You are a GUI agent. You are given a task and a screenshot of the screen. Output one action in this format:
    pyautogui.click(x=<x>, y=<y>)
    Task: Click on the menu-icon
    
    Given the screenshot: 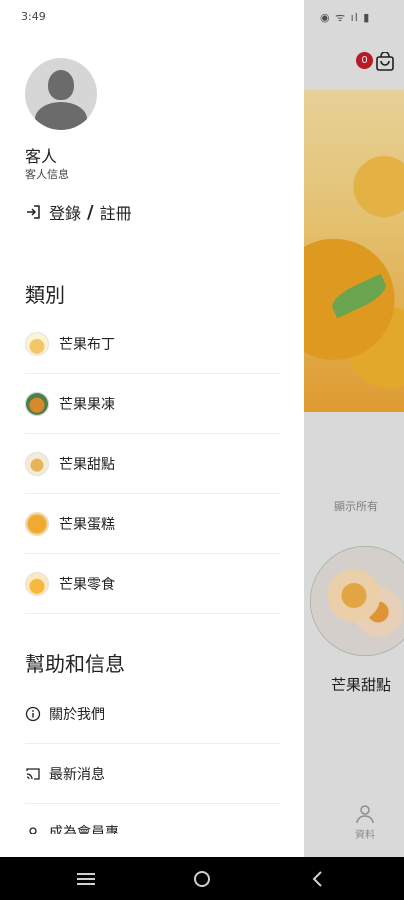 What is the action you would take?
    pyautogui.click(x=86, y=878)
    